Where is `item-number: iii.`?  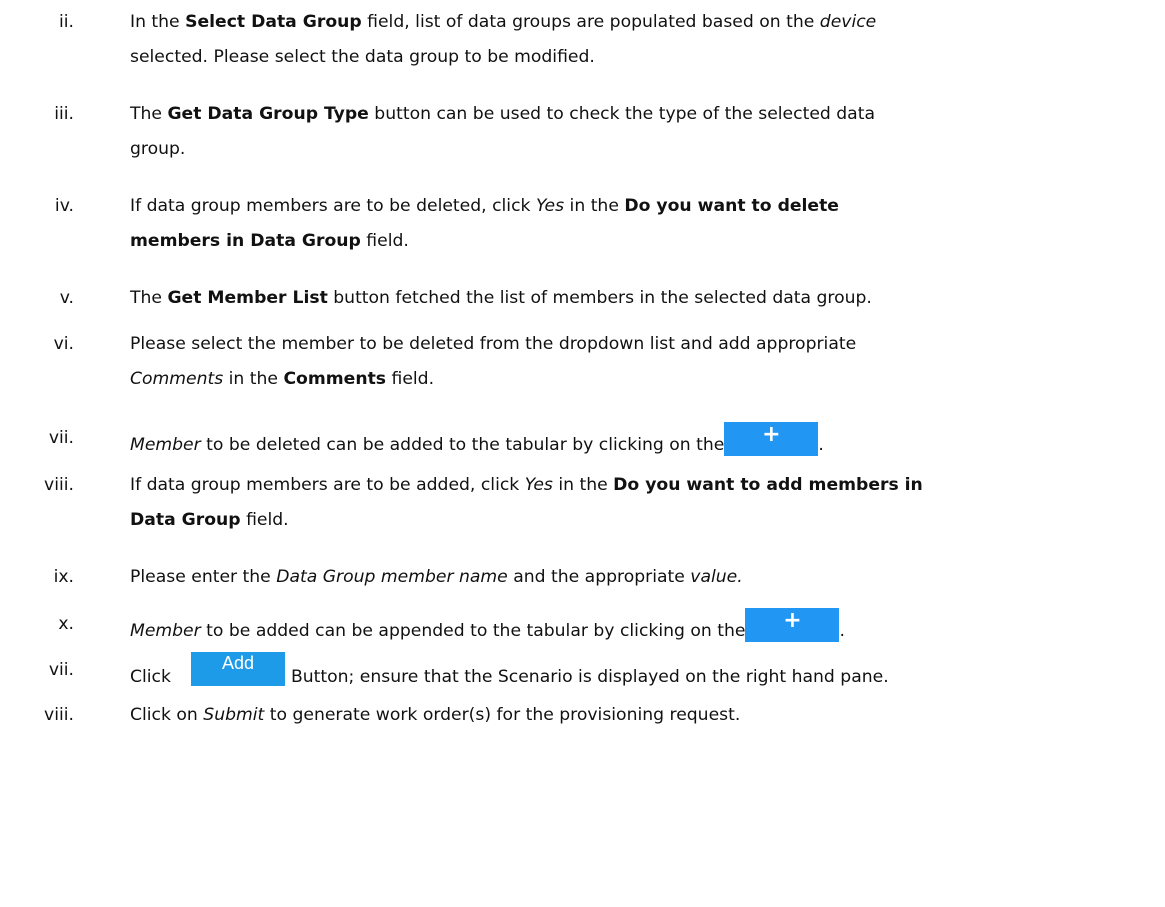
item-number: iii. is located at coordinates (64, 114).